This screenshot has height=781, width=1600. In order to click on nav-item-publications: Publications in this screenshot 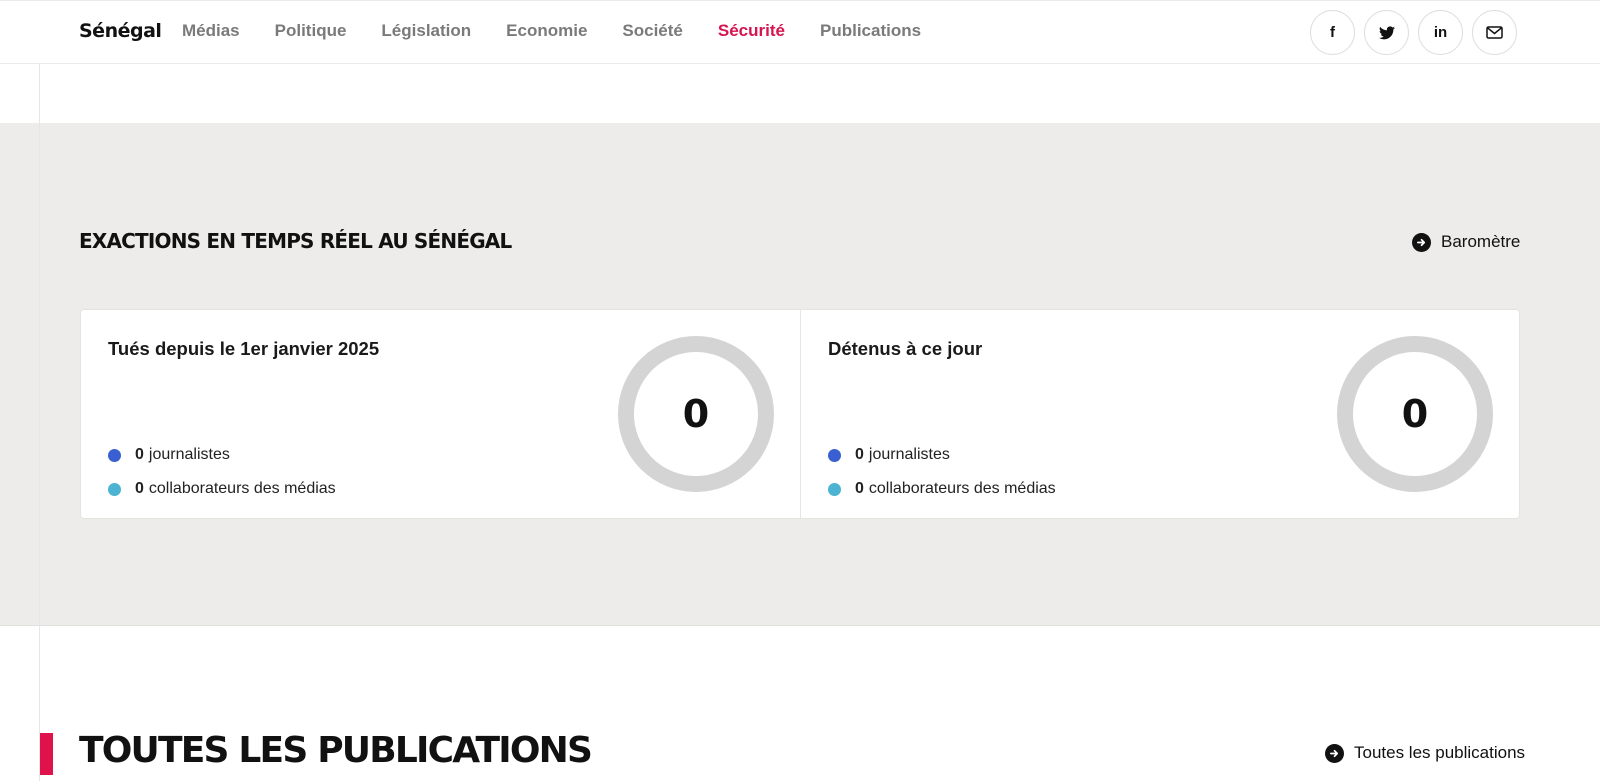, I will do `click(870, 31)`.